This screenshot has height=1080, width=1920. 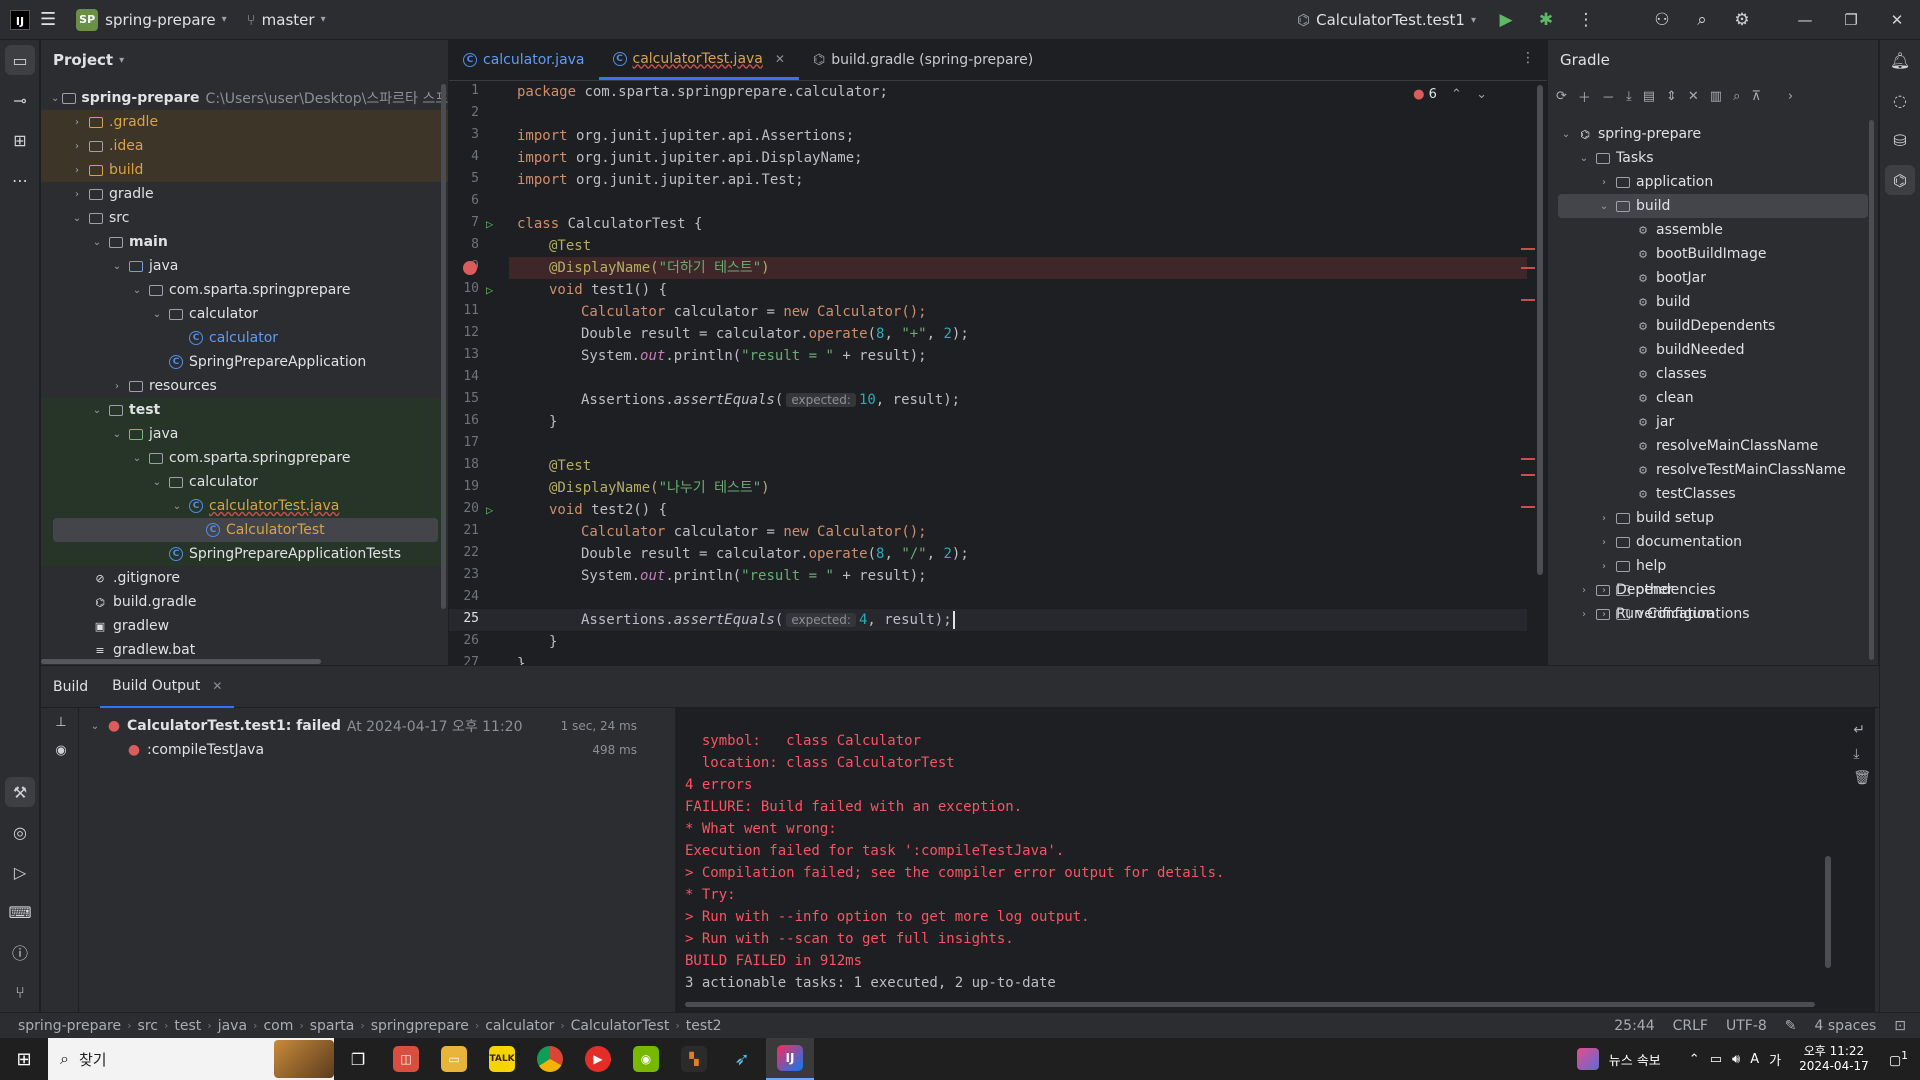 What do you see at coordinates (20, 180) in the screenshot?
I see `more-tools-icon: ⋯` at bounding box center [20, 180].